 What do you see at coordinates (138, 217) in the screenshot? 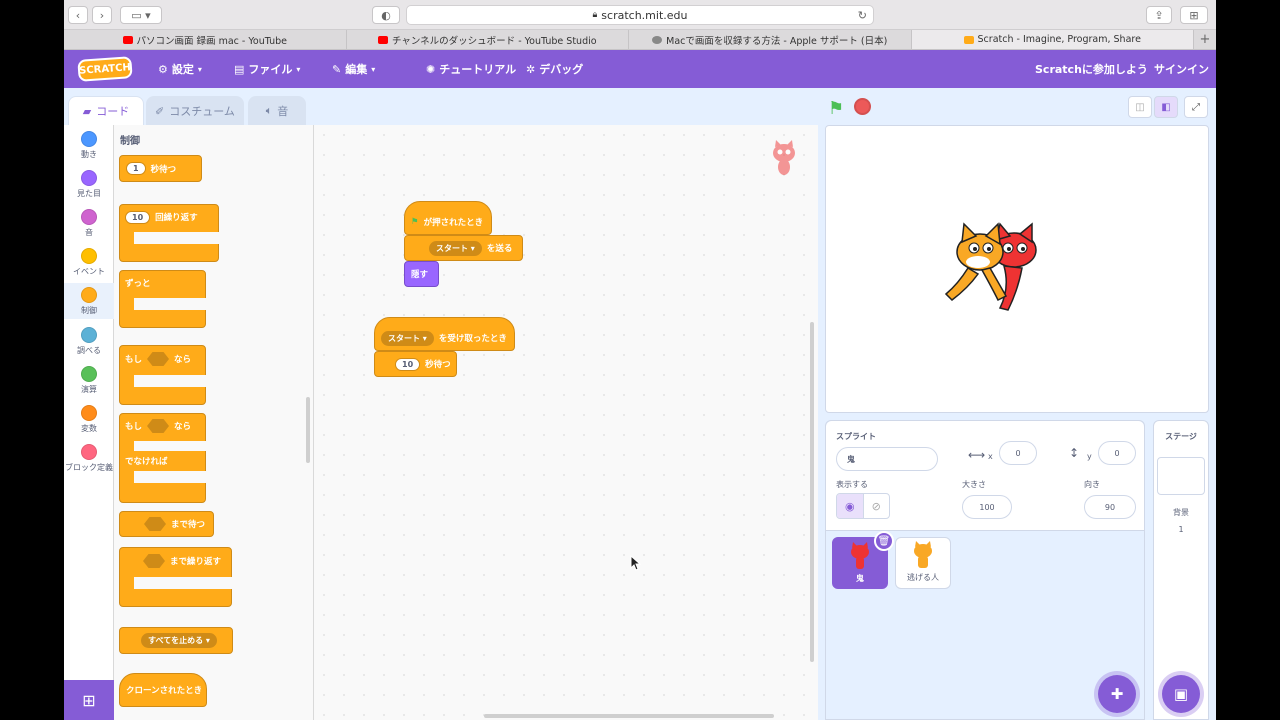
I see `repeat-count-input: 10` at bounding box center [138, 217].